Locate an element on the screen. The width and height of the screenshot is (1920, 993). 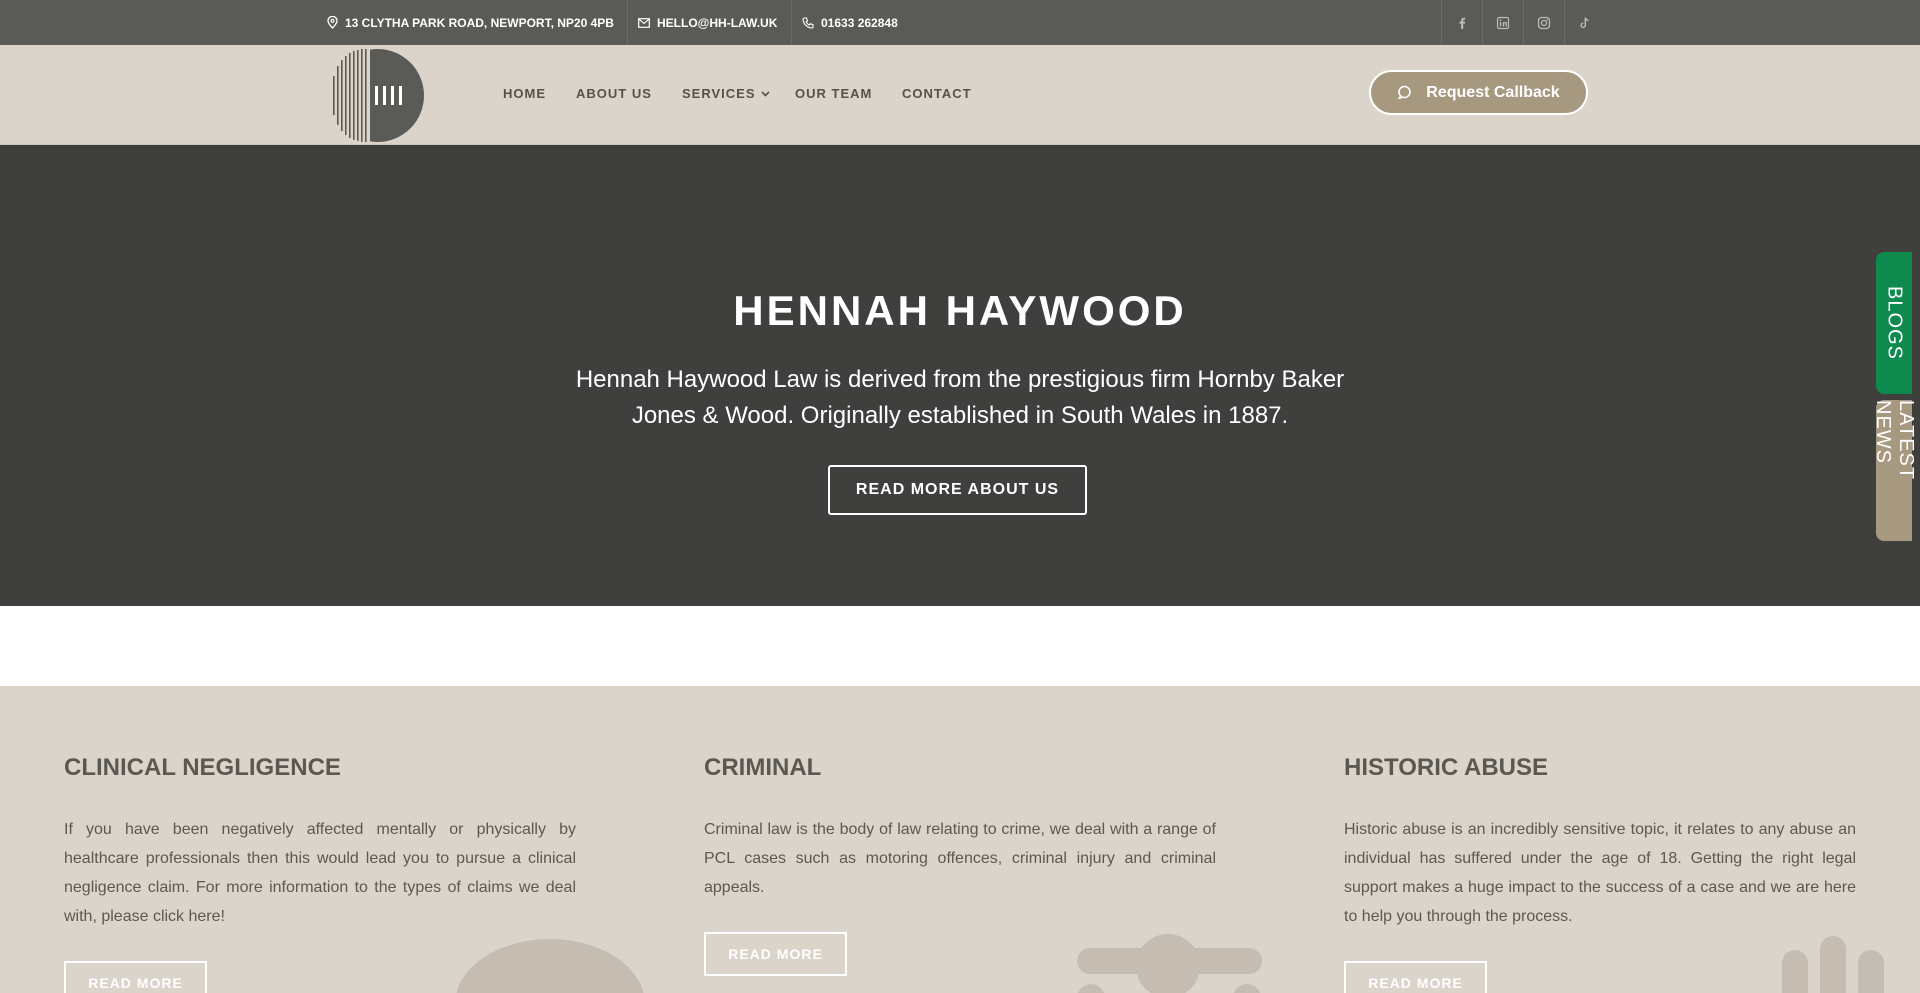
read-more-about-us-button: READ MORE ABOUT US is located at coordinates (957, 490).